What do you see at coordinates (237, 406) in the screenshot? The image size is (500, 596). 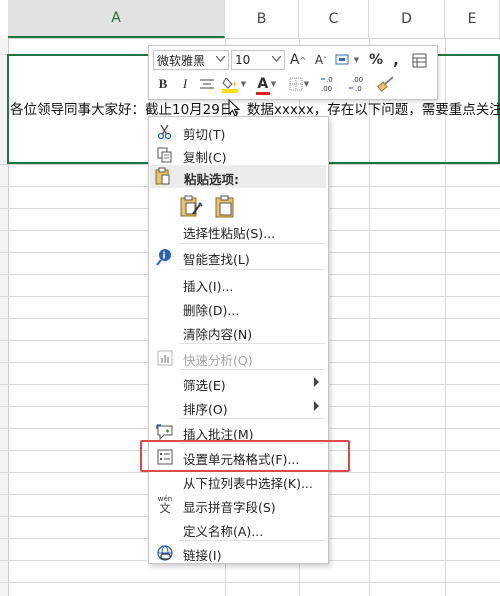 I see `menu-item-sort: 排序(O)` at bounding box center [237, 406].